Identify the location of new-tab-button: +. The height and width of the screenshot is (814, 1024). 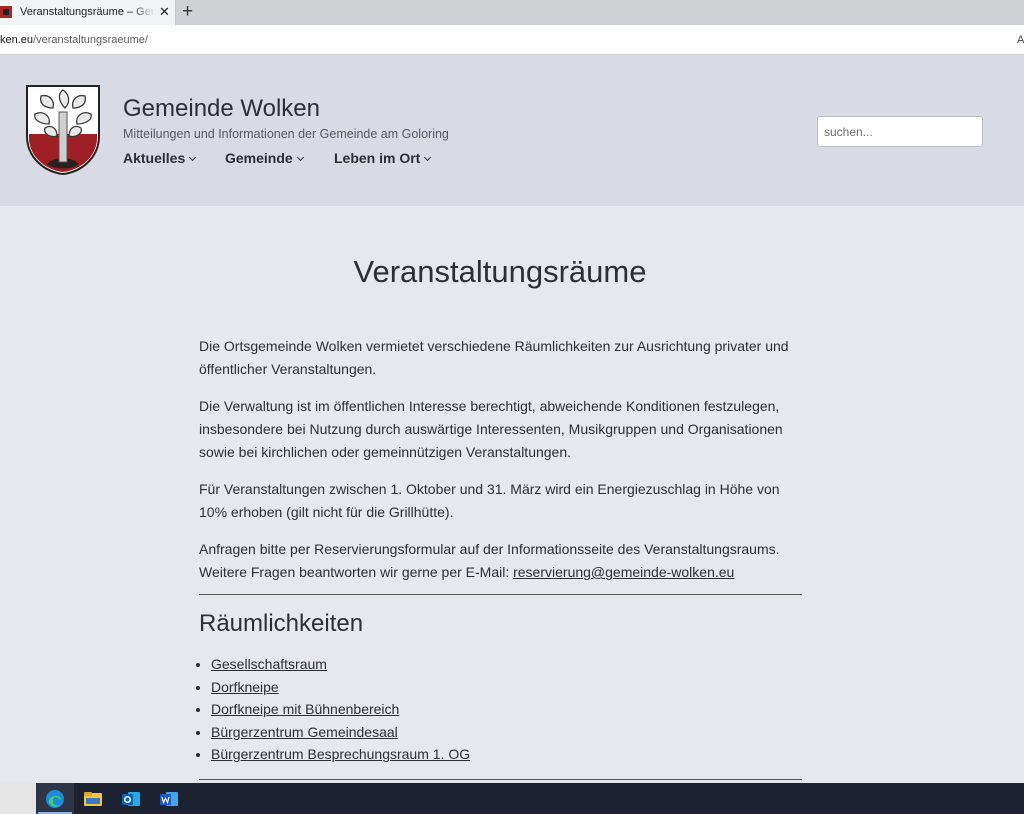
(187, 12).